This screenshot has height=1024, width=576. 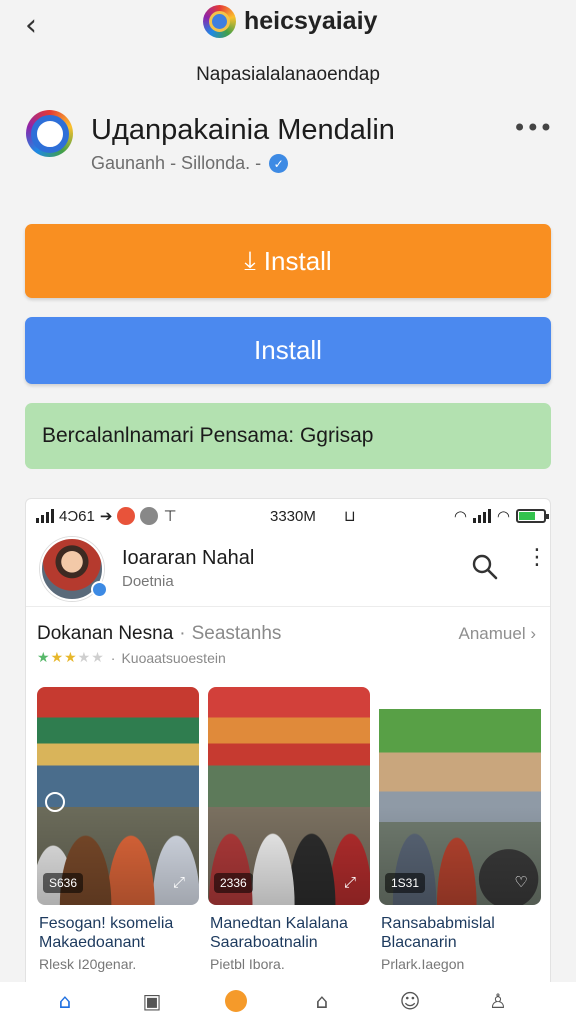 I want to click on house-icon: ⌂, so click(x=322, y=1001).